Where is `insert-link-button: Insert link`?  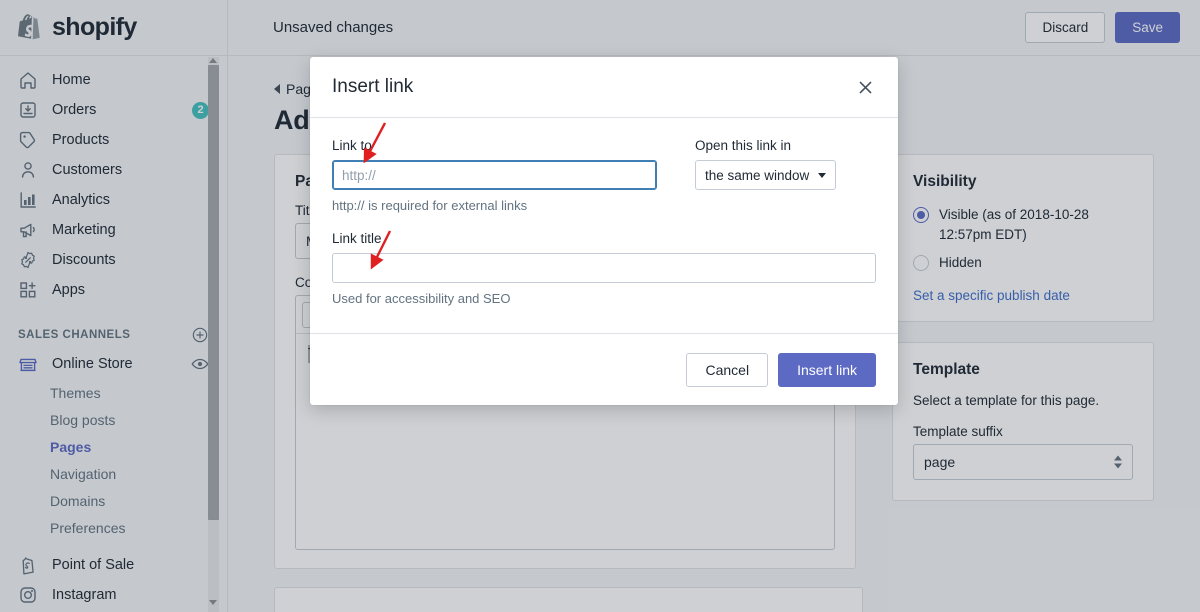
insert-link-button: Insert link is located at coordinates (827, 369).